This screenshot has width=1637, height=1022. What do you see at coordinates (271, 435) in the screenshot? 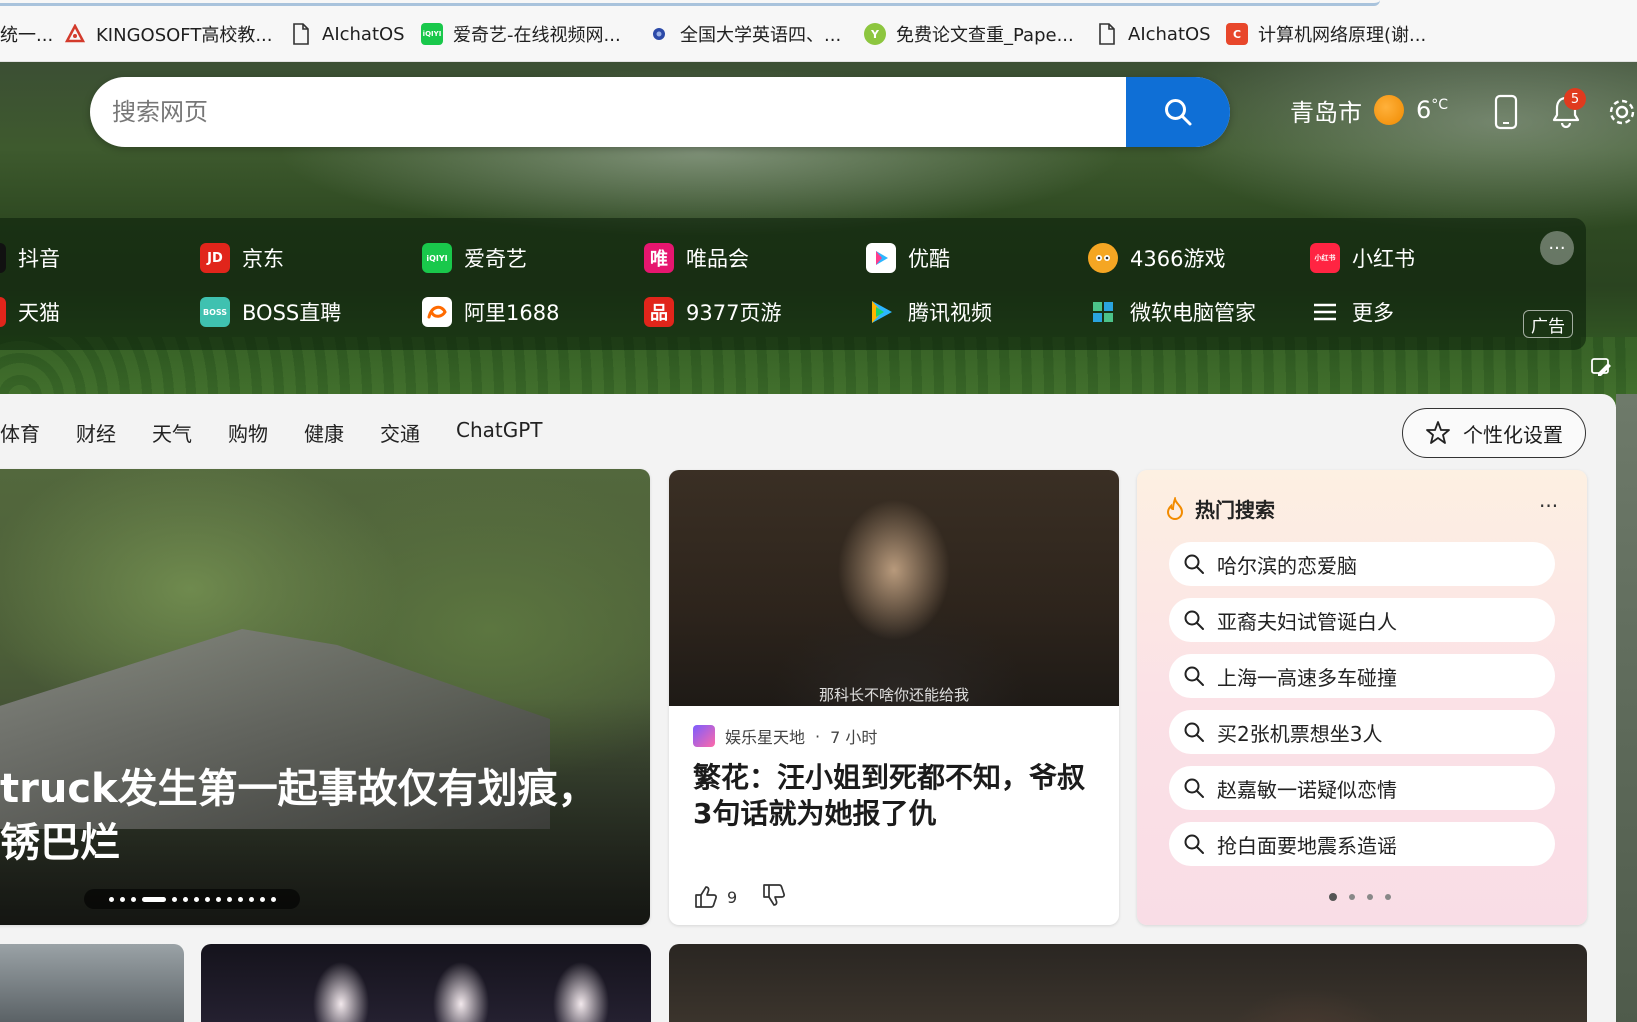
I see `category-nav: 体育 财经 天气 购物 健康 交通 ChatGPT` at bounding box center [271, 435].